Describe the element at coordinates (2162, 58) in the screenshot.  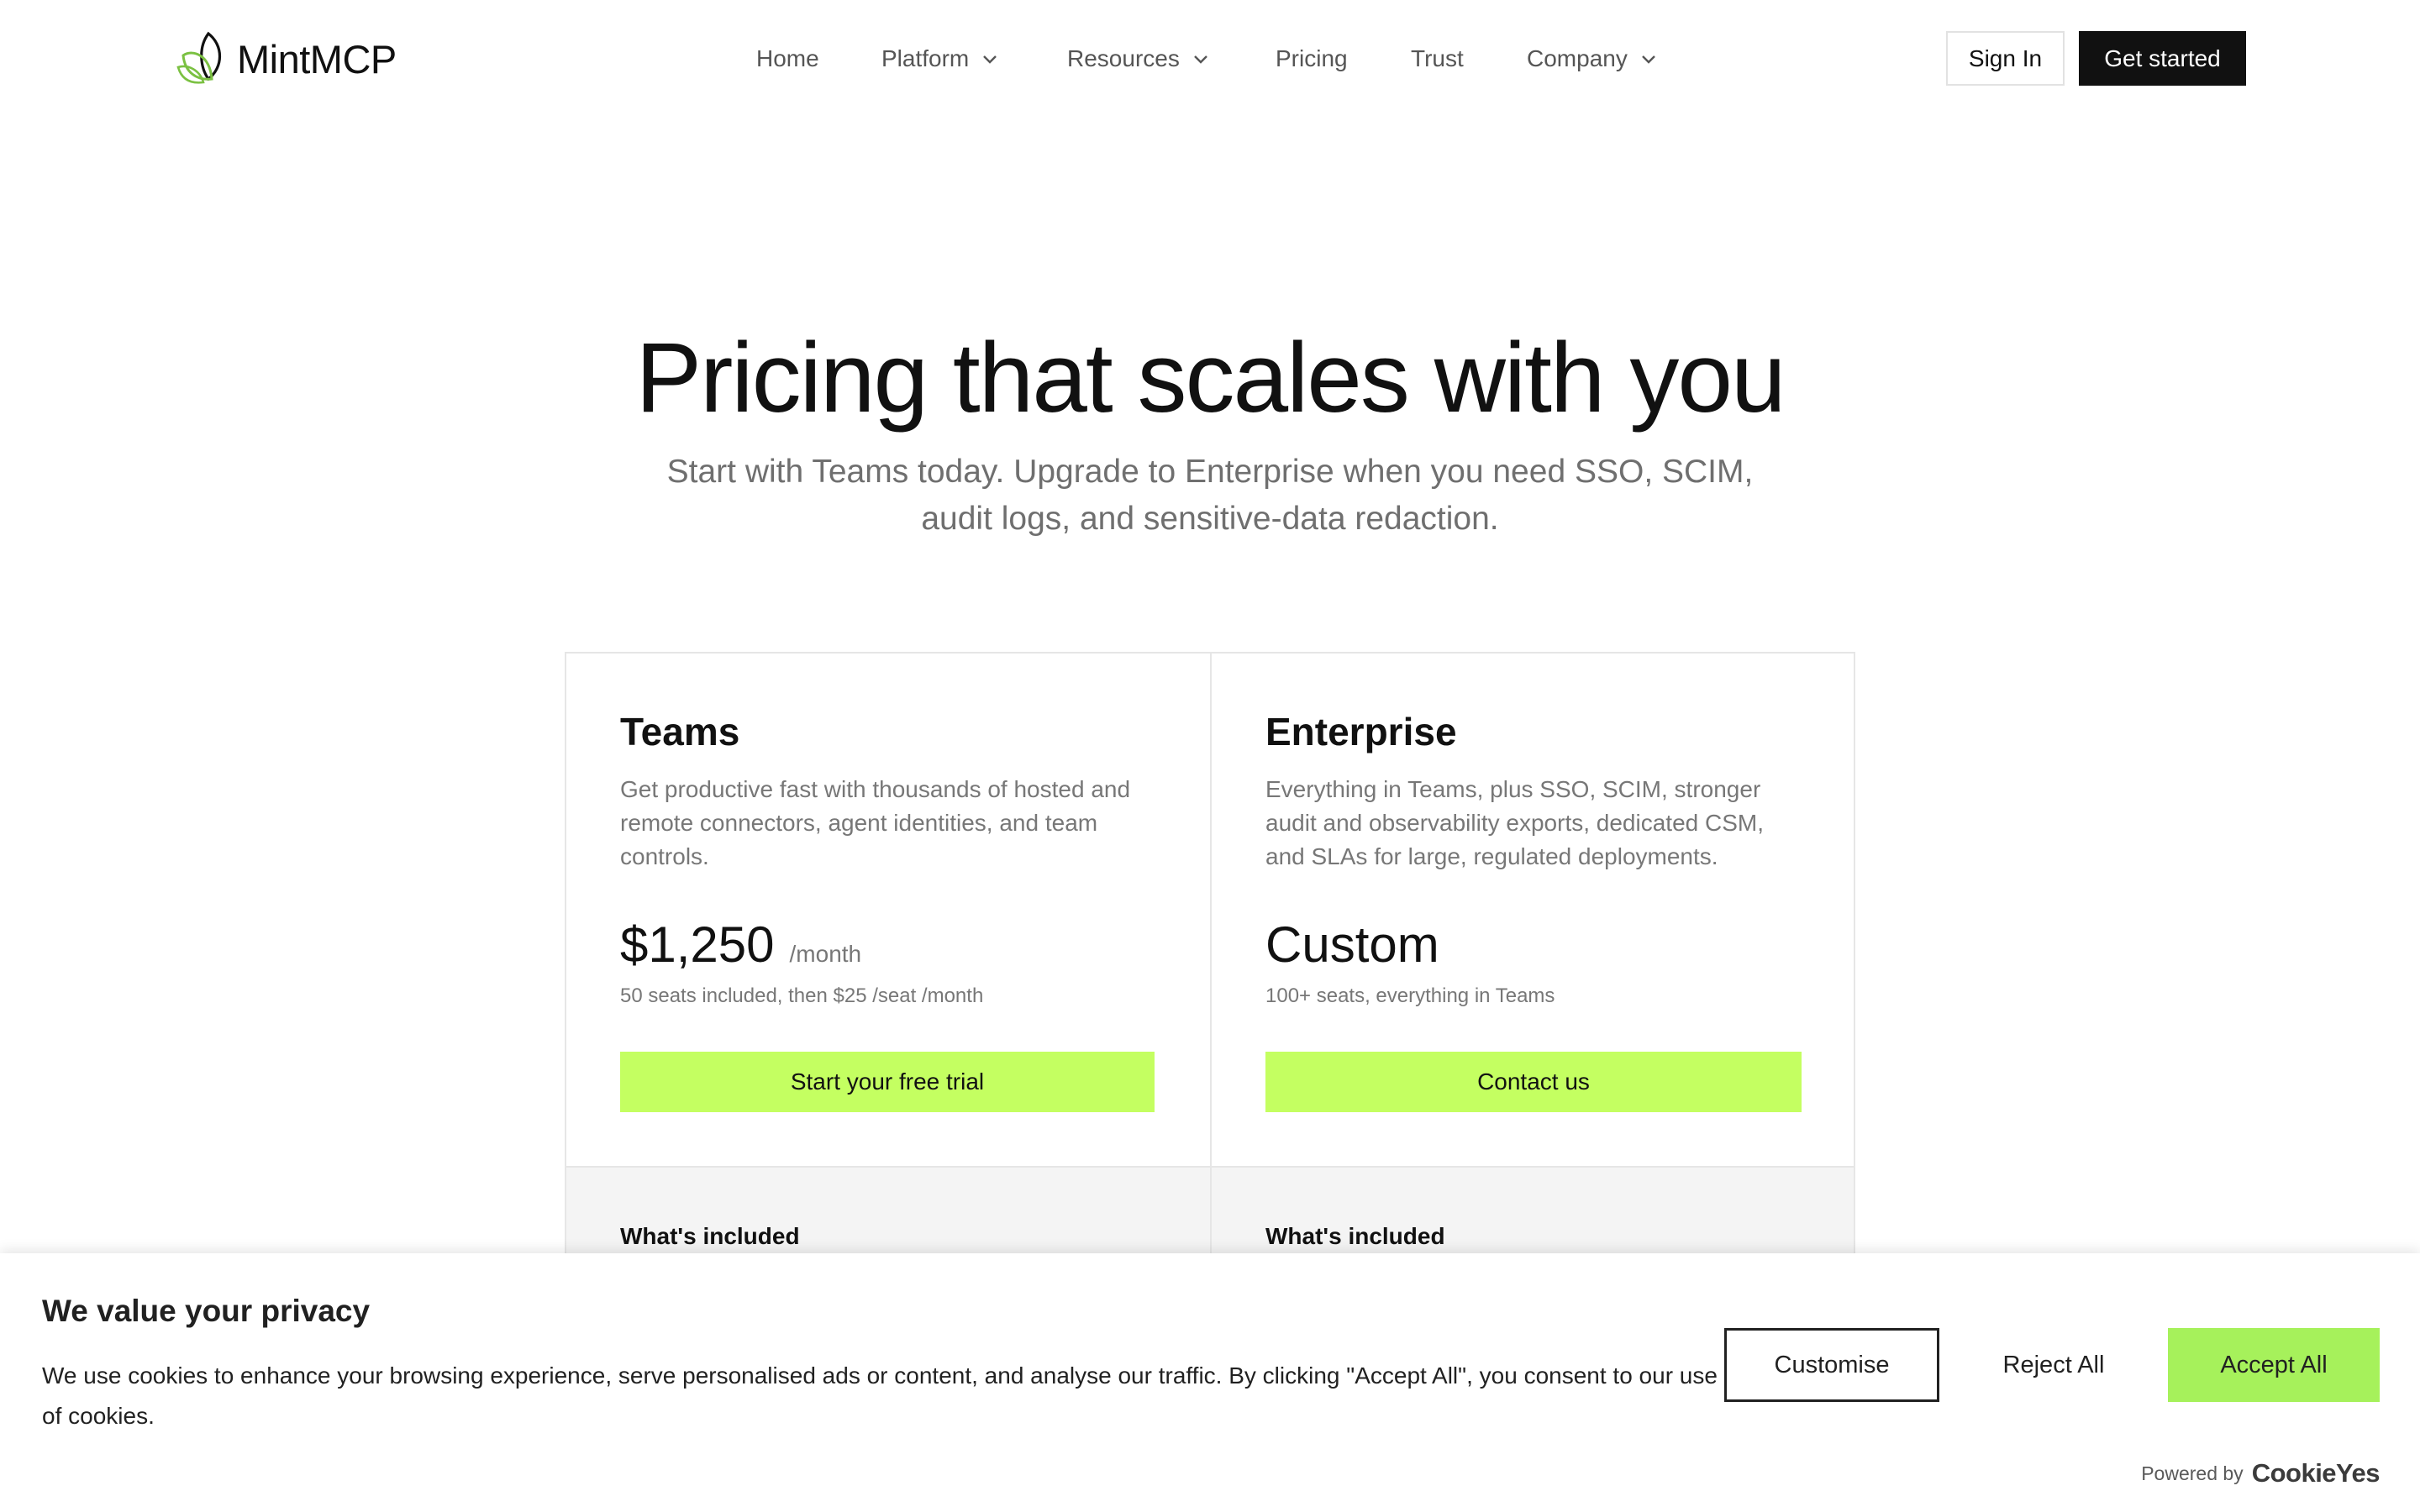
I see `get-started-button: Get started` at that location.